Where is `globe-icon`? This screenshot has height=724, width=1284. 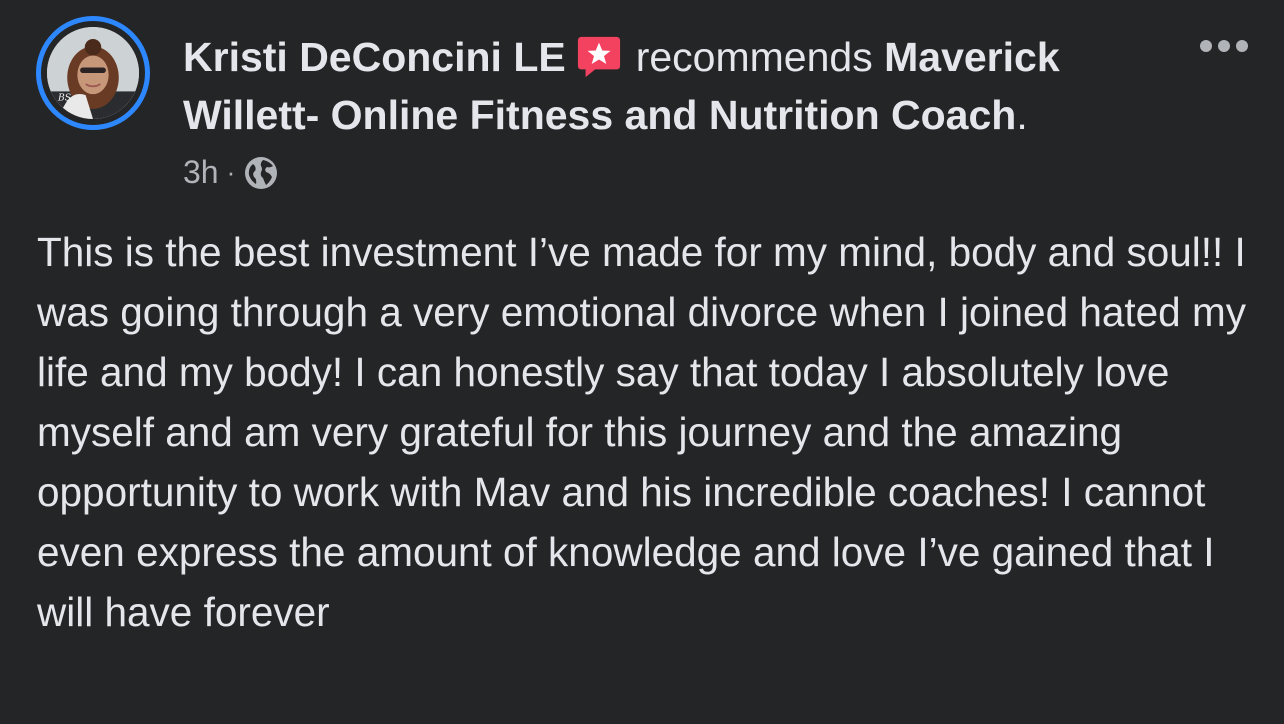 globe-icon is located at coordinates (261, 173).